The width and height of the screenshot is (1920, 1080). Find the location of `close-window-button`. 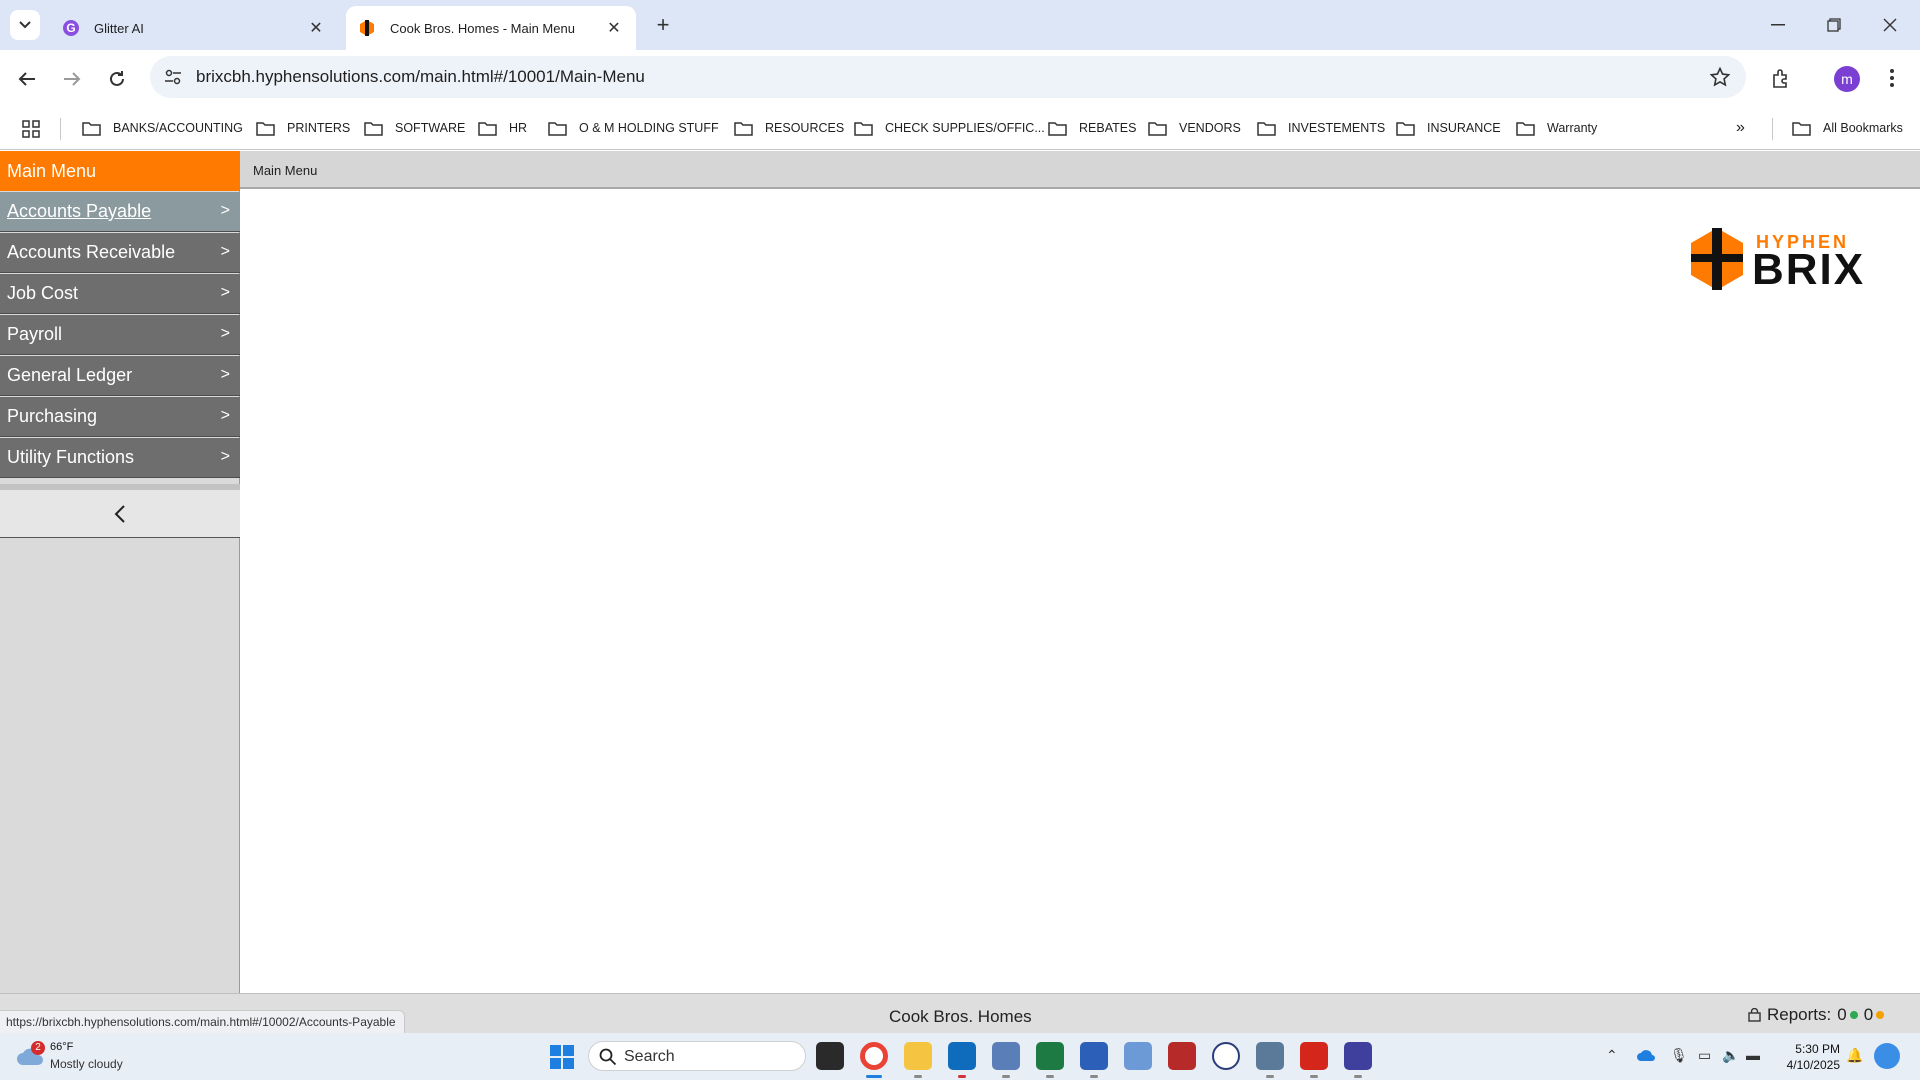

close-window-button is located at coordinates (1890, 25).